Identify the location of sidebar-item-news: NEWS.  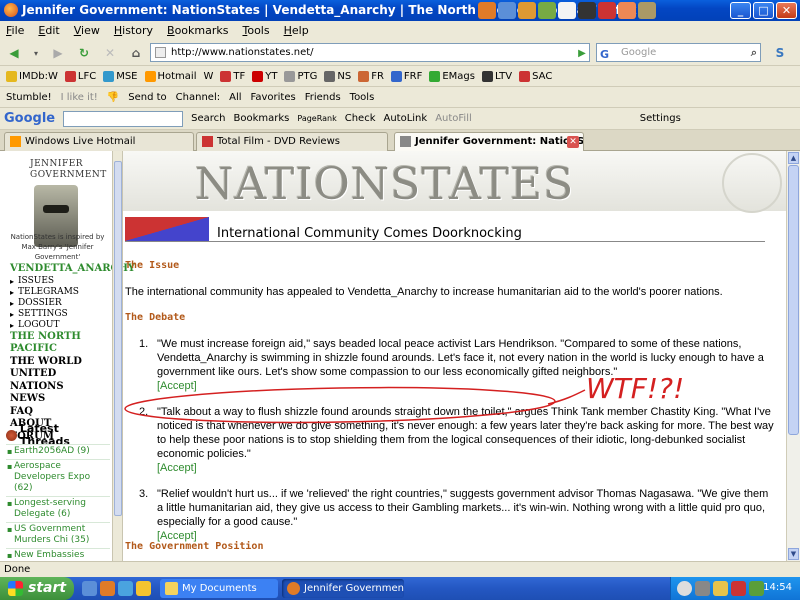
(61, 399).